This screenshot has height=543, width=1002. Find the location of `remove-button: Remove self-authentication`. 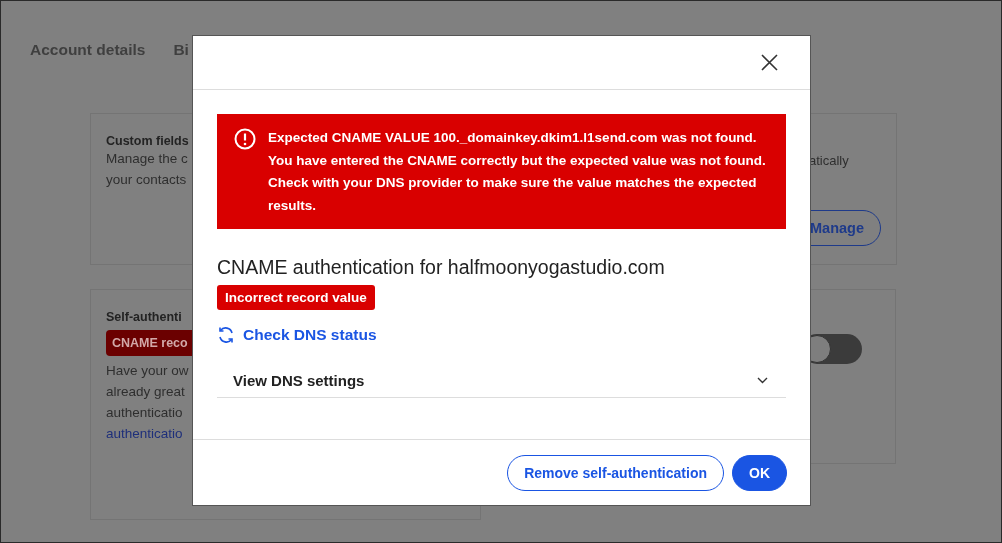

remove-button: Remove self-authentication is located at coordinates (615, 472).